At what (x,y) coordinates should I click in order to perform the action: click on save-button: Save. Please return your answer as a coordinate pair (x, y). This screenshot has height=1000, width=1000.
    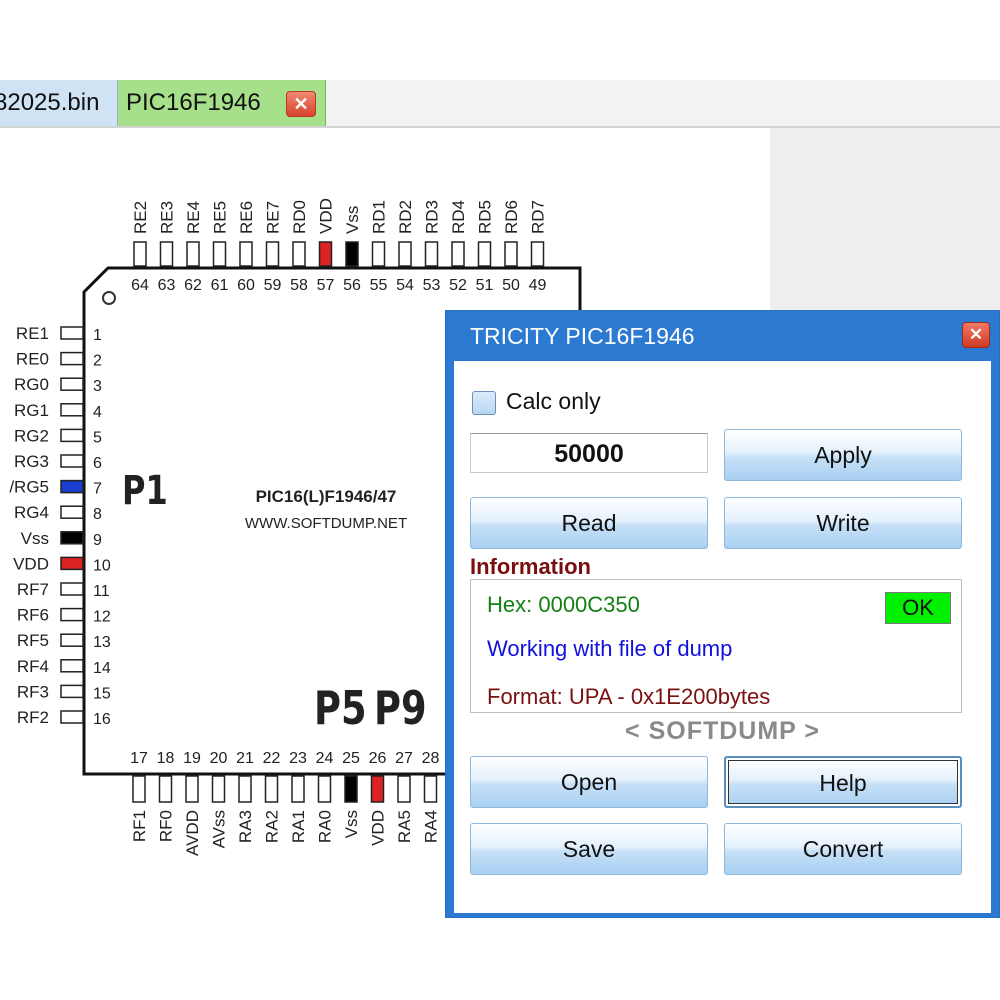
    Looking at the image, I should click on (589, 849).